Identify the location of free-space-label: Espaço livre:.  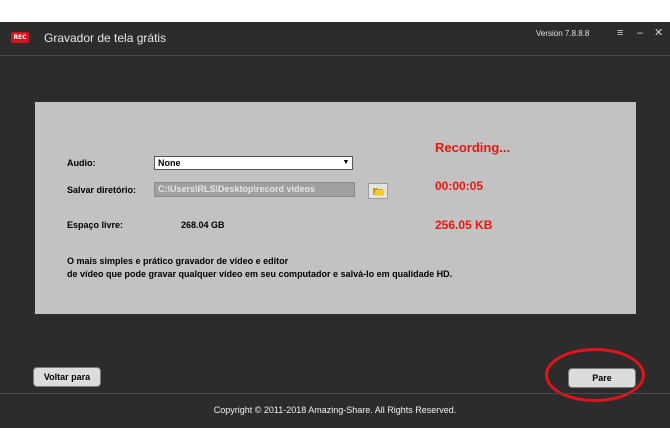
(95, 225).